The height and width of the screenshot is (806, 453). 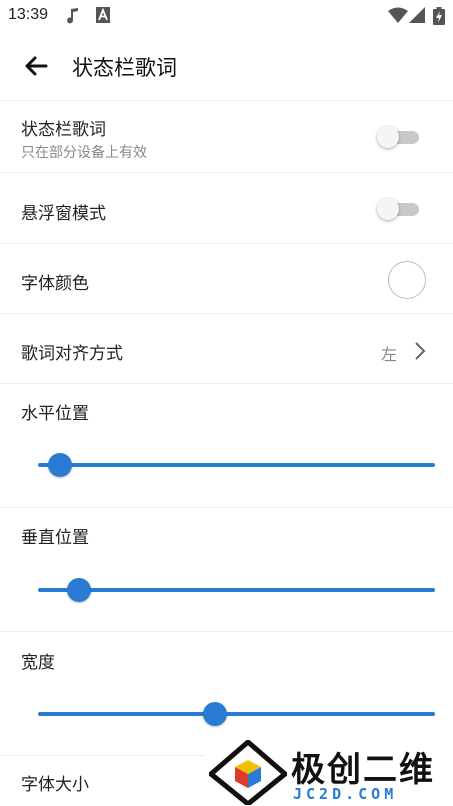 I want to click on battery-icon, so click(x=439, y=16).